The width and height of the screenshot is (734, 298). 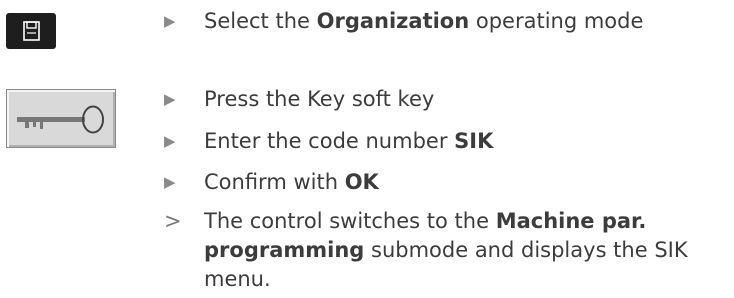 What do you see at coordinates (284, 250) in the screenshot?
I see `programming-term: programming` at bounding box center [284, 250].